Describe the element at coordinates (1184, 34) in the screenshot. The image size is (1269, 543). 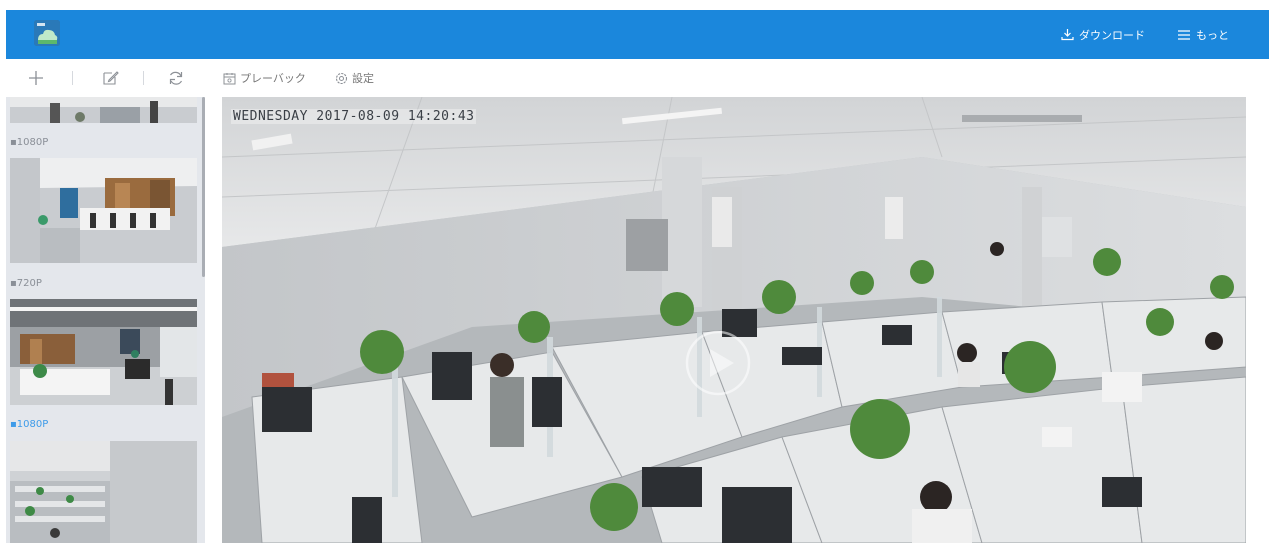
I see `hamburger-menu-icon` at that location.